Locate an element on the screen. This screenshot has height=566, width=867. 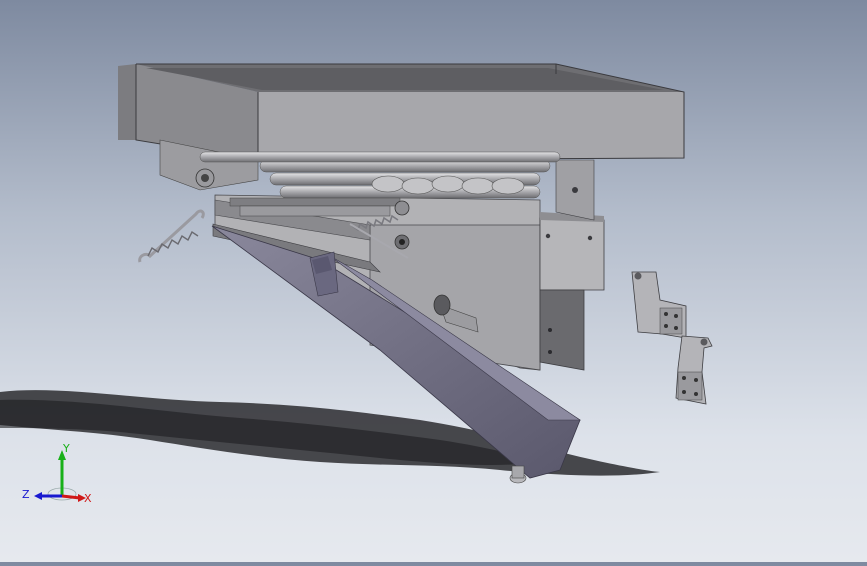
triad-graphic: Y X Z is located at coordinates (57, 473).